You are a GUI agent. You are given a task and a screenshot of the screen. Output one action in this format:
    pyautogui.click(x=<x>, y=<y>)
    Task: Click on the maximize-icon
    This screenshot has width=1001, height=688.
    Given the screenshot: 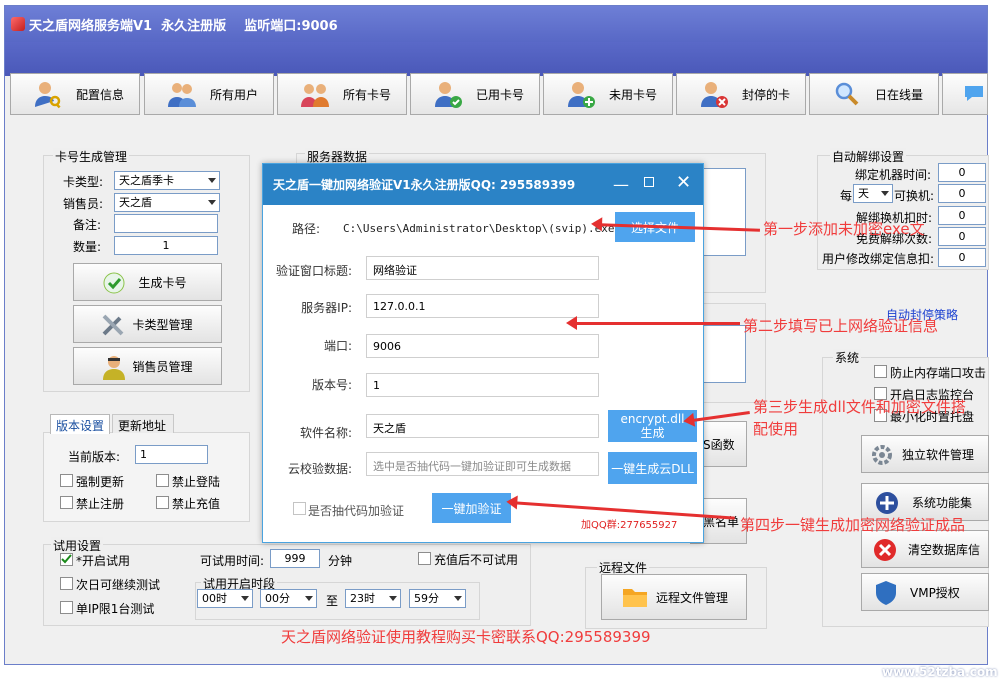 What is the action you would take?
    pyautogui.click(x=649, y=182)
    